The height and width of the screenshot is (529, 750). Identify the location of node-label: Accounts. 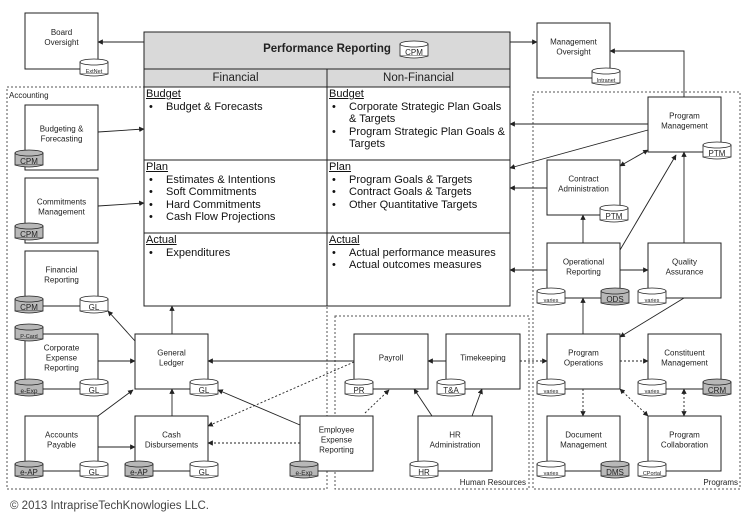
(61, 435).